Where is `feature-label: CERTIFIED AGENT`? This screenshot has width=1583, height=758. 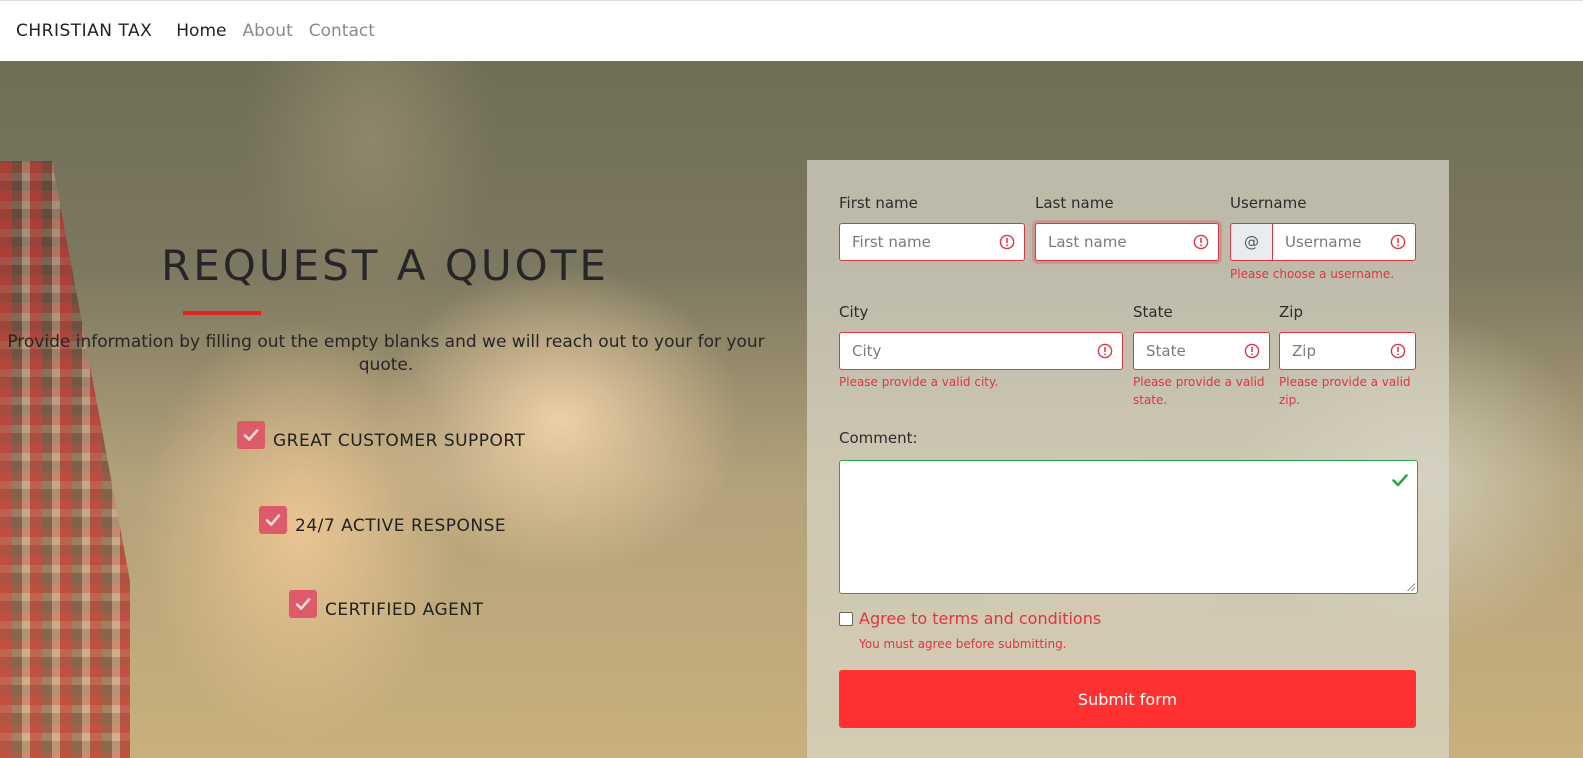
feature-label: CERTIFIED AGENT is located at coordinates (404, 610).